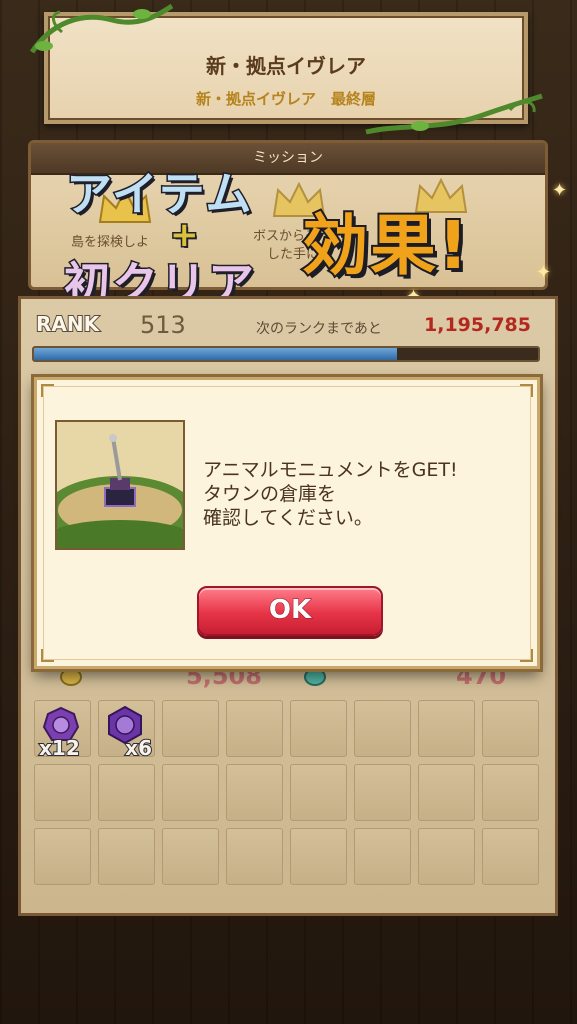 The width and height of the screenshot is (577, 1024). Describe the element at coordinates (120, 485) in the screenshot. I see `animal-monument-icon` at that location.